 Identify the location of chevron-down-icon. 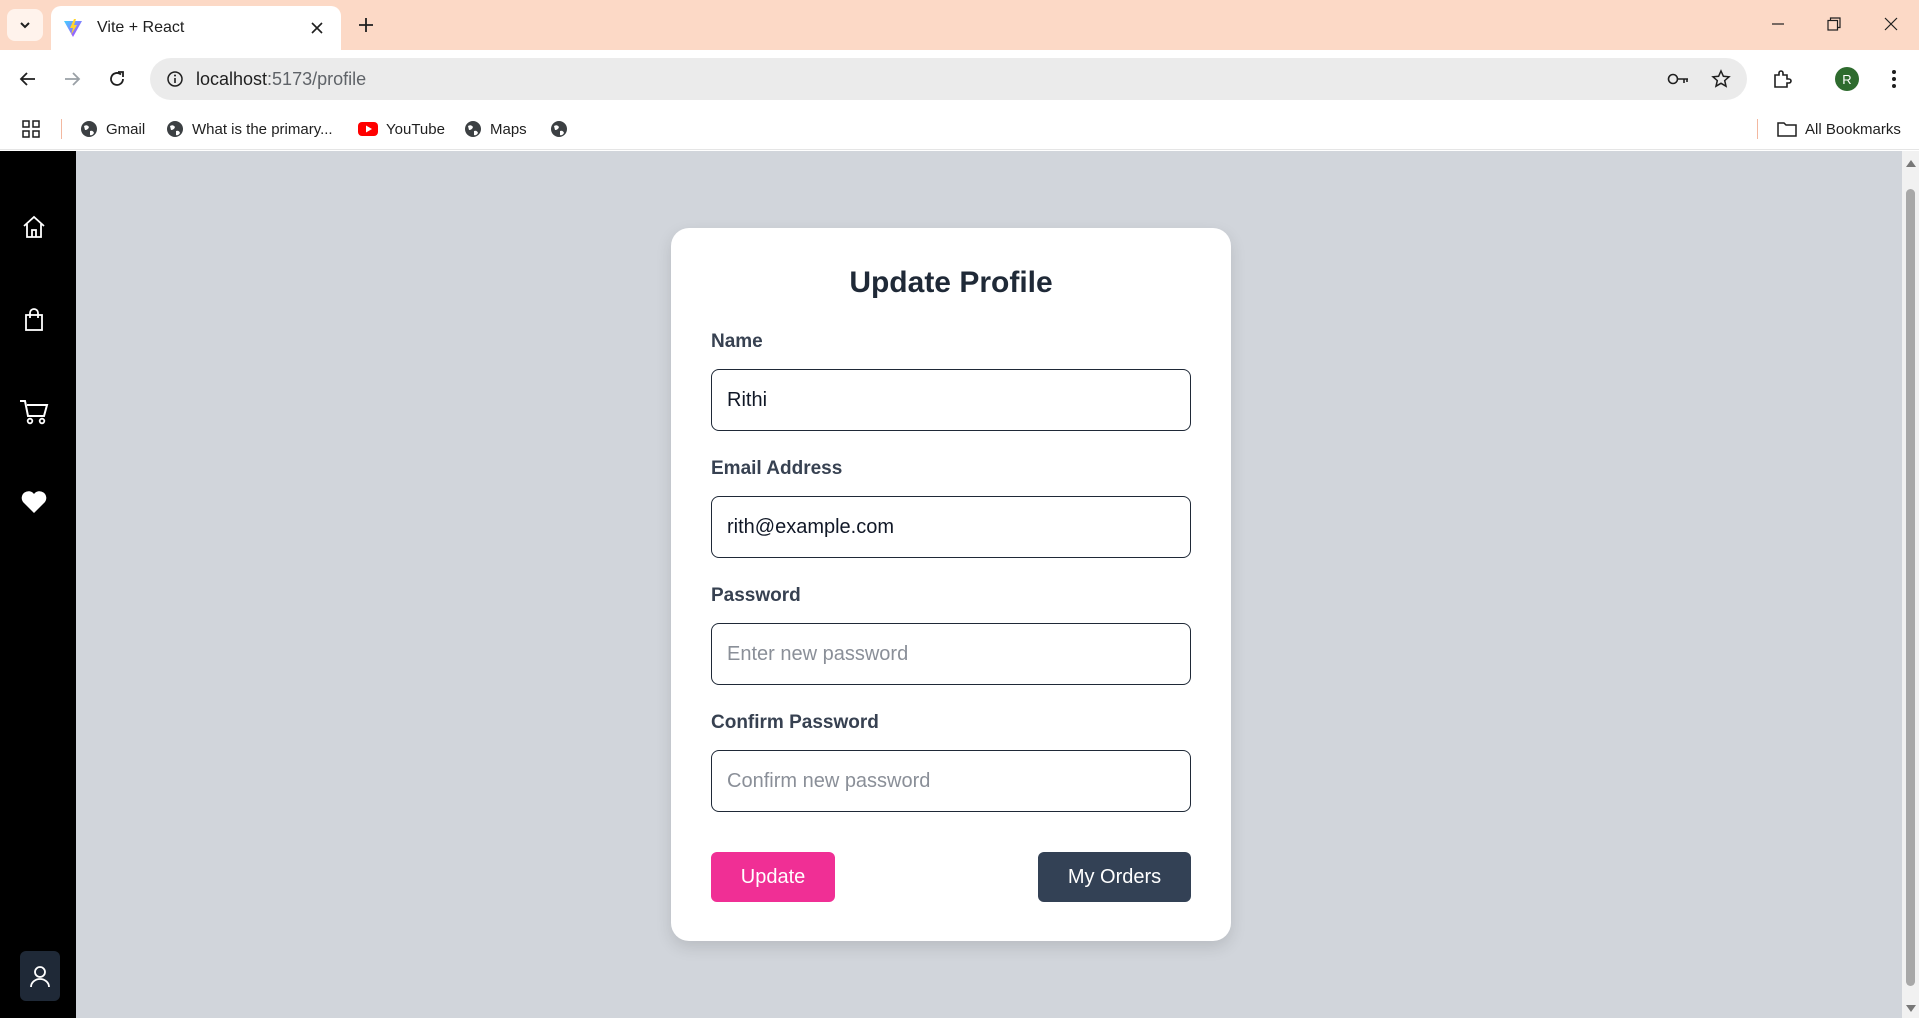
(25, 25).